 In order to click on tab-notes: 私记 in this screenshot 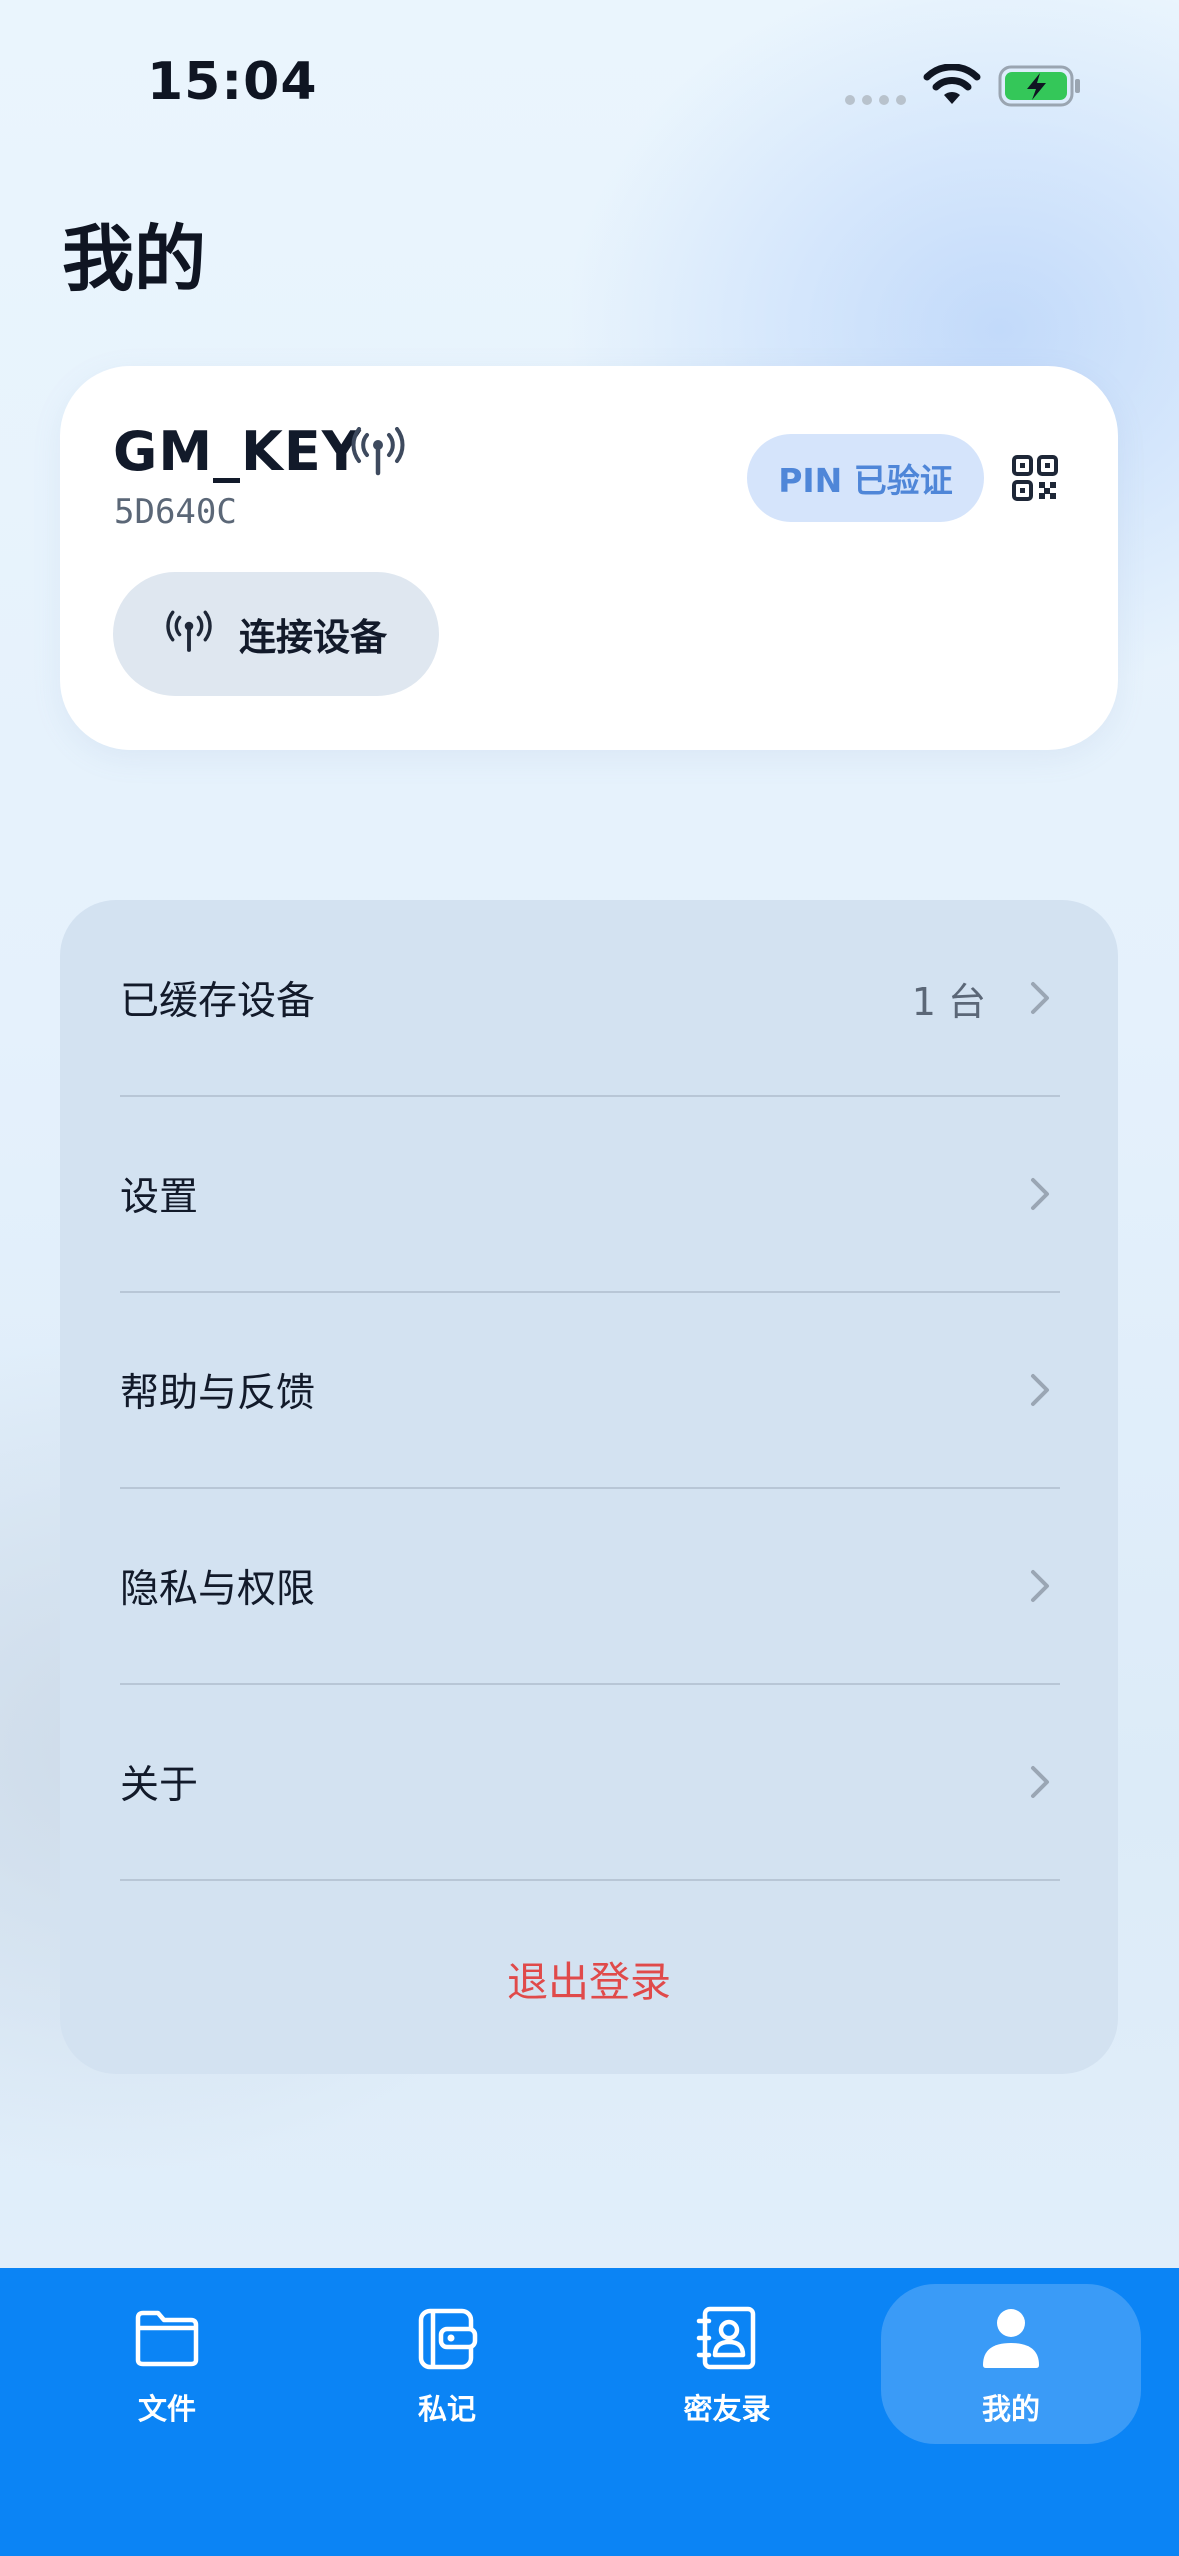, I will do `click(447, 2364)`.